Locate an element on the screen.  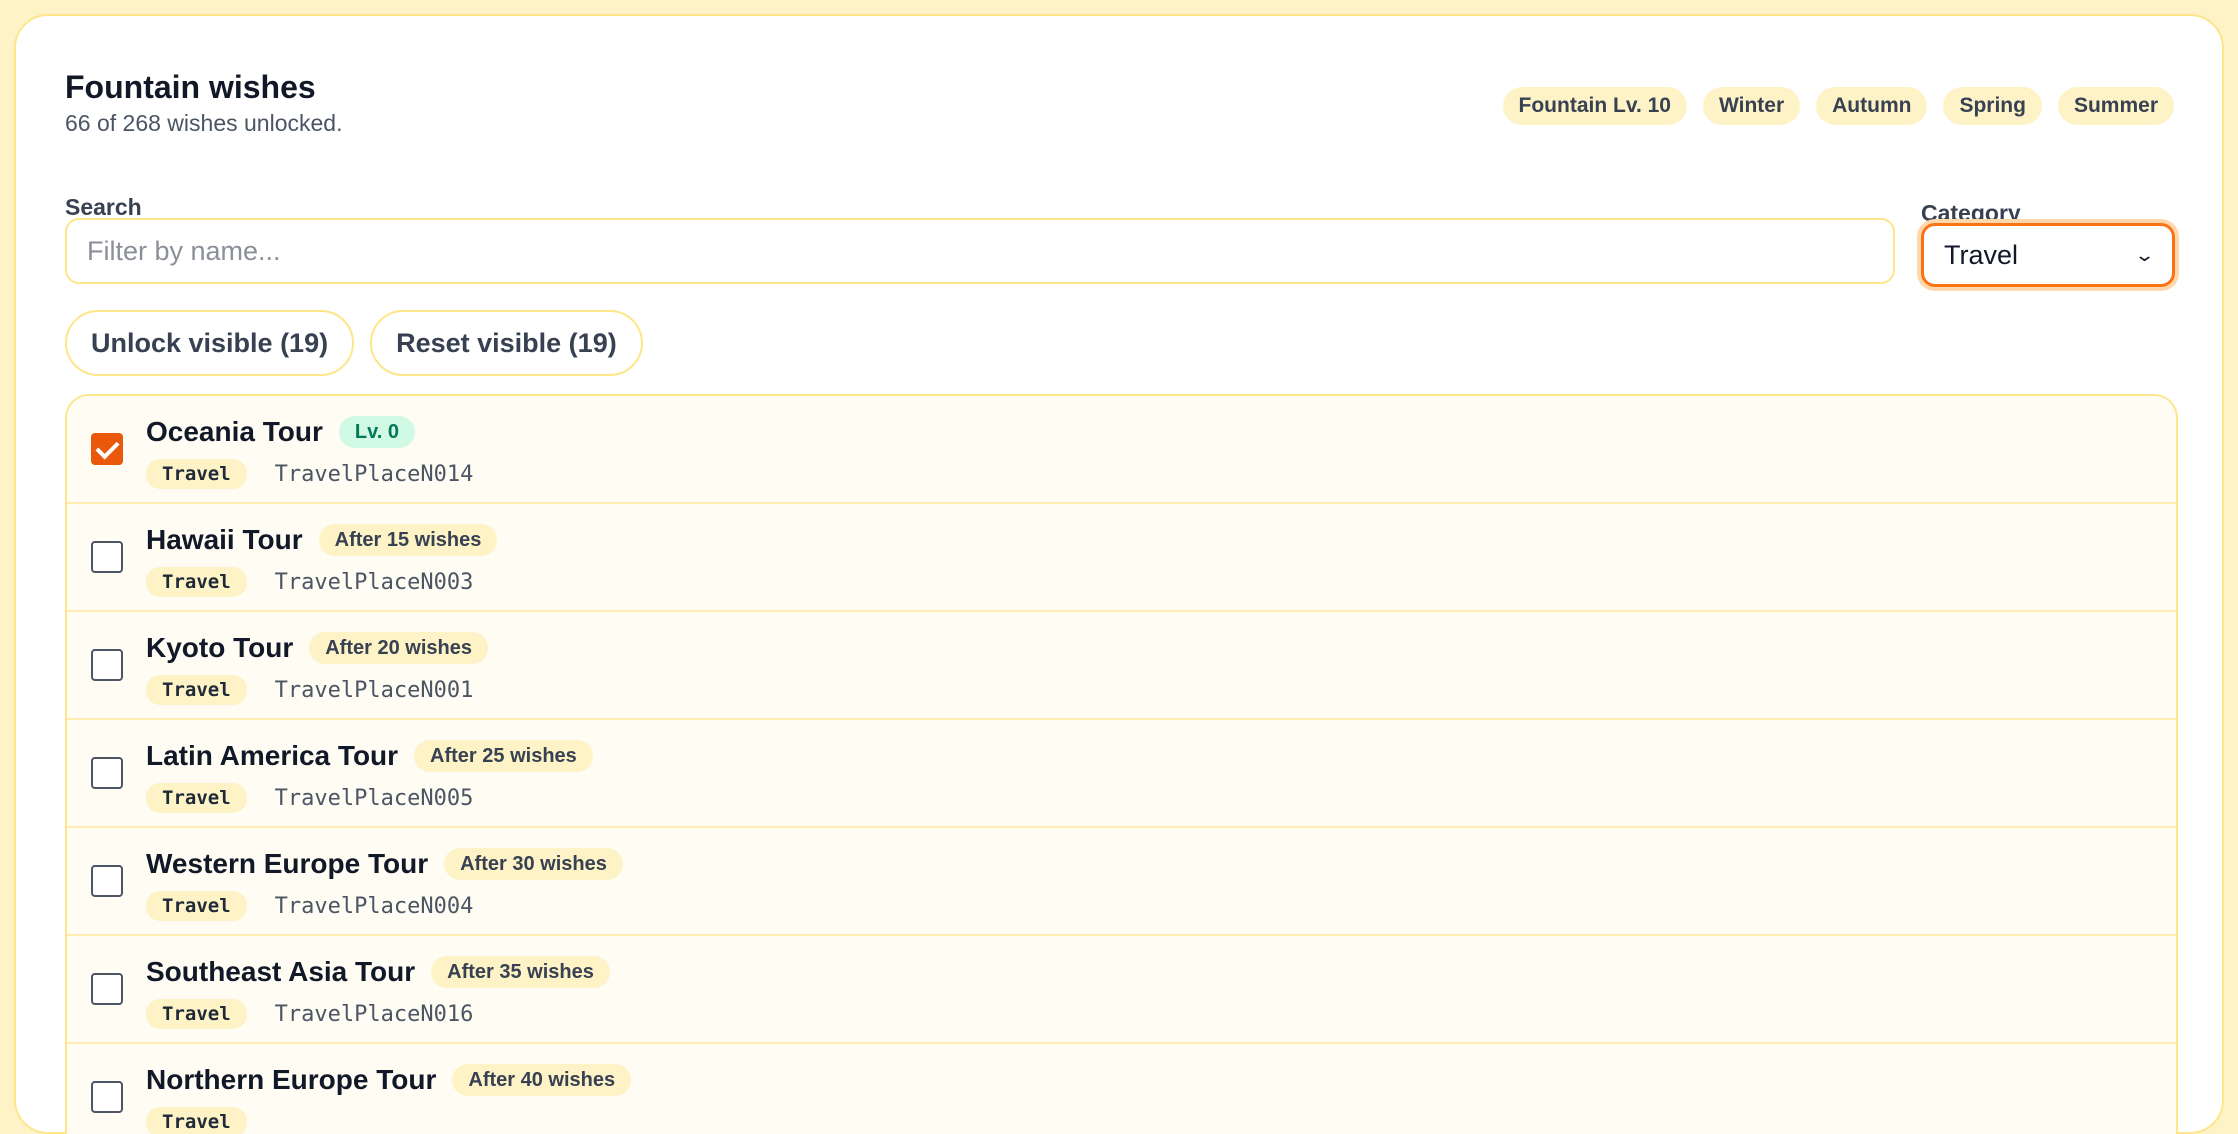
category-select: Travel ⌄ is located at coordinates (2048, 255).